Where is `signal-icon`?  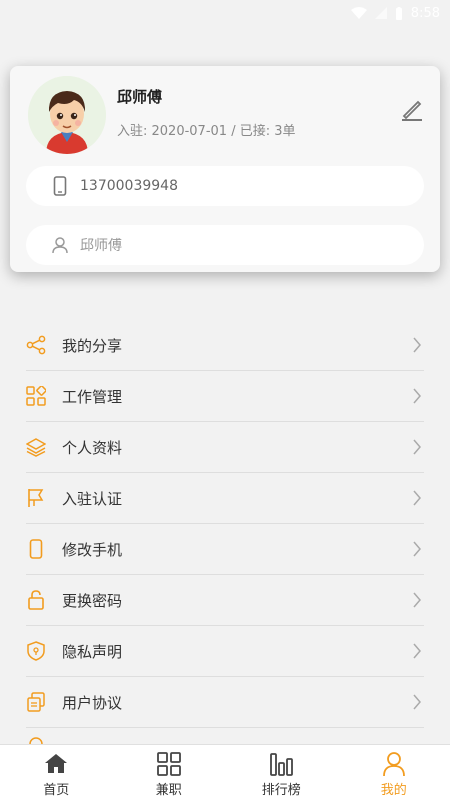
signal-icon is located at coordinates (380, 13).